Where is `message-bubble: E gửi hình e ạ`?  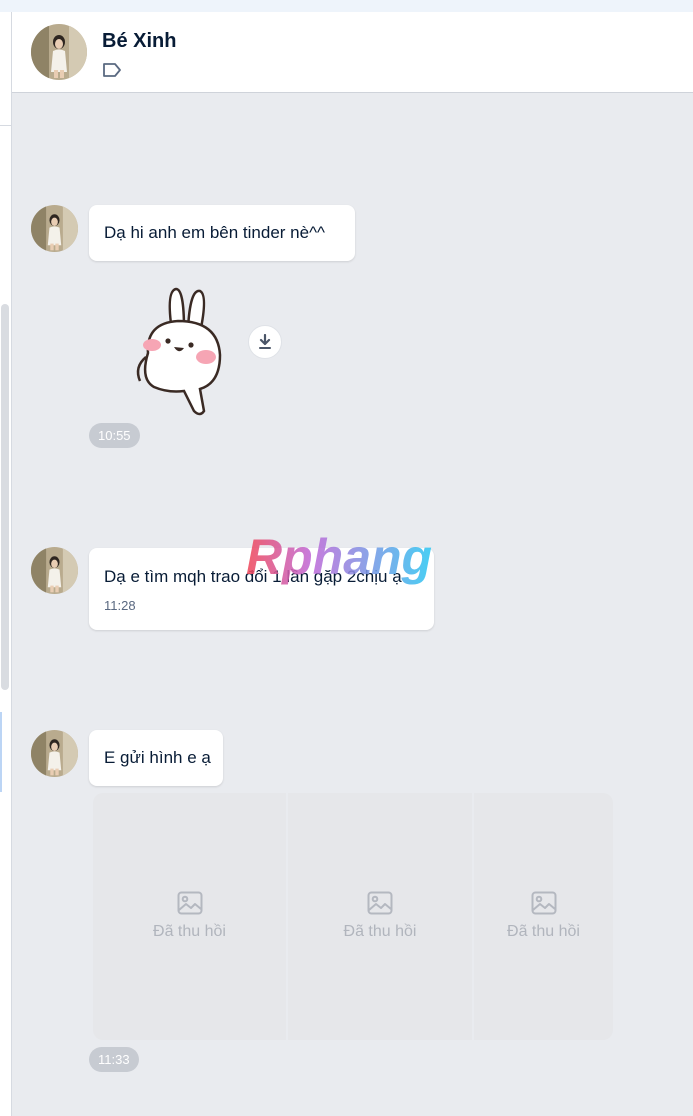 message-bubble: E gửi hình e ạ is located at coordinates (156, 758).